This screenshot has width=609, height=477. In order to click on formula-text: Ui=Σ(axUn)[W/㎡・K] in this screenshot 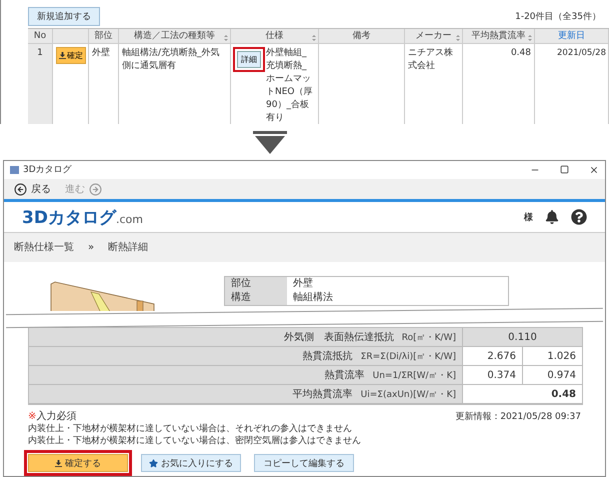, I will do `click(408, 394)`.